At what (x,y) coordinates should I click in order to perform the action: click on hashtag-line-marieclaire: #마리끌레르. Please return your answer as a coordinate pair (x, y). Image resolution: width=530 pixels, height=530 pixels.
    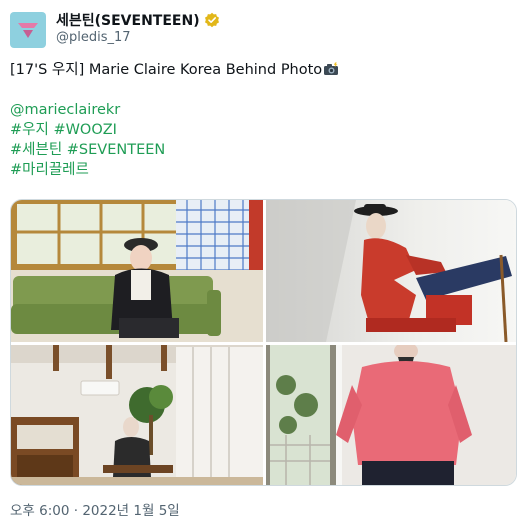
    Looking at the image, I should click on (265, 170).